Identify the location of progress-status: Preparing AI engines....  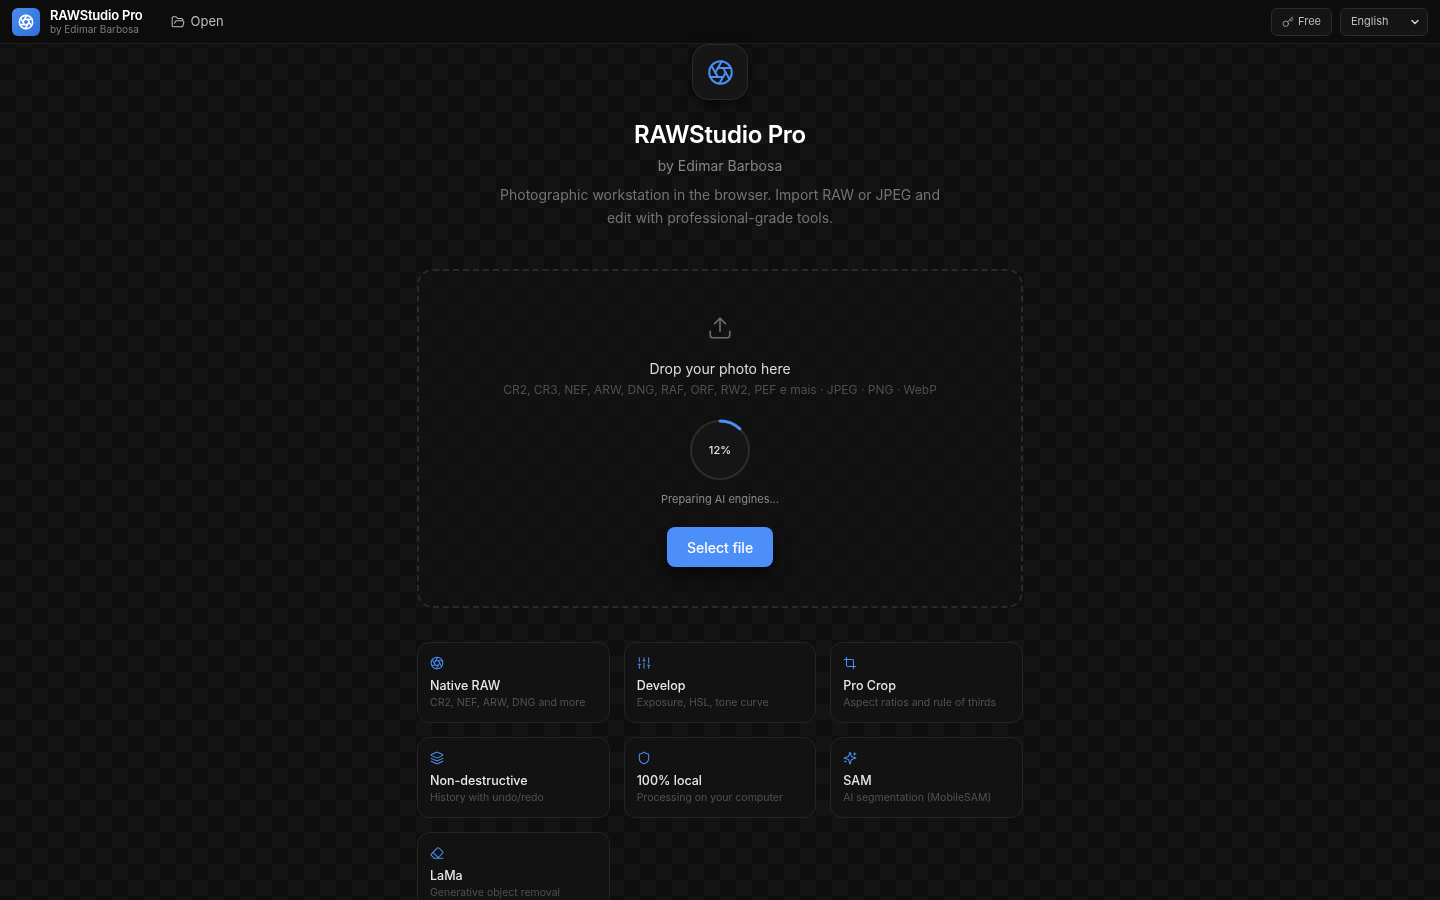
(720, 499).